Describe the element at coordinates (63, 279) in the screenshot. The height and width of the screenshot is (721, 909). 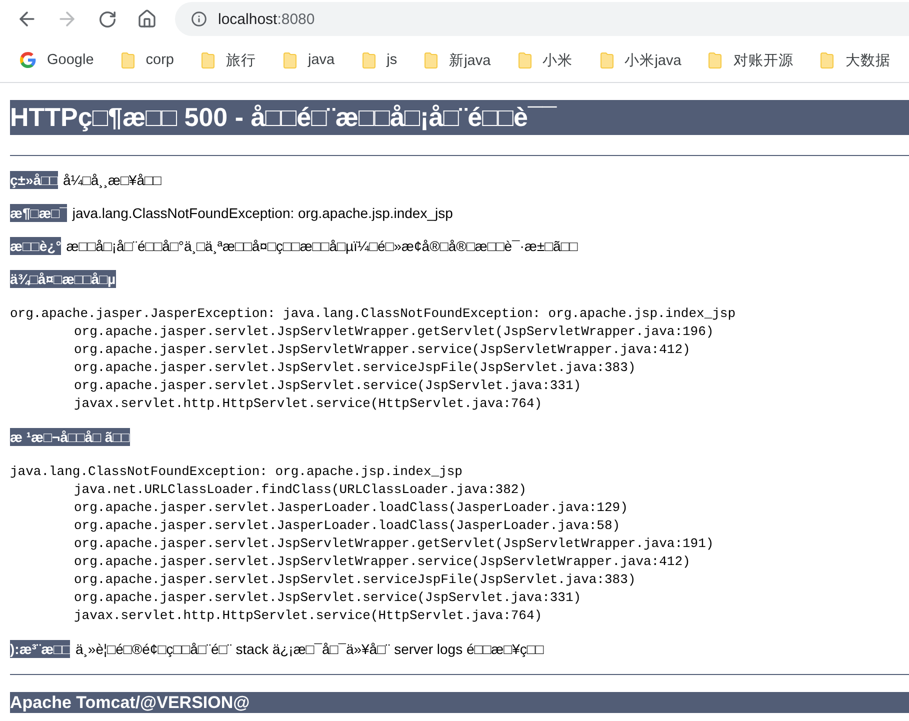
I see `section-label: ä¾□å¤□æ□□å□µ` at that location.